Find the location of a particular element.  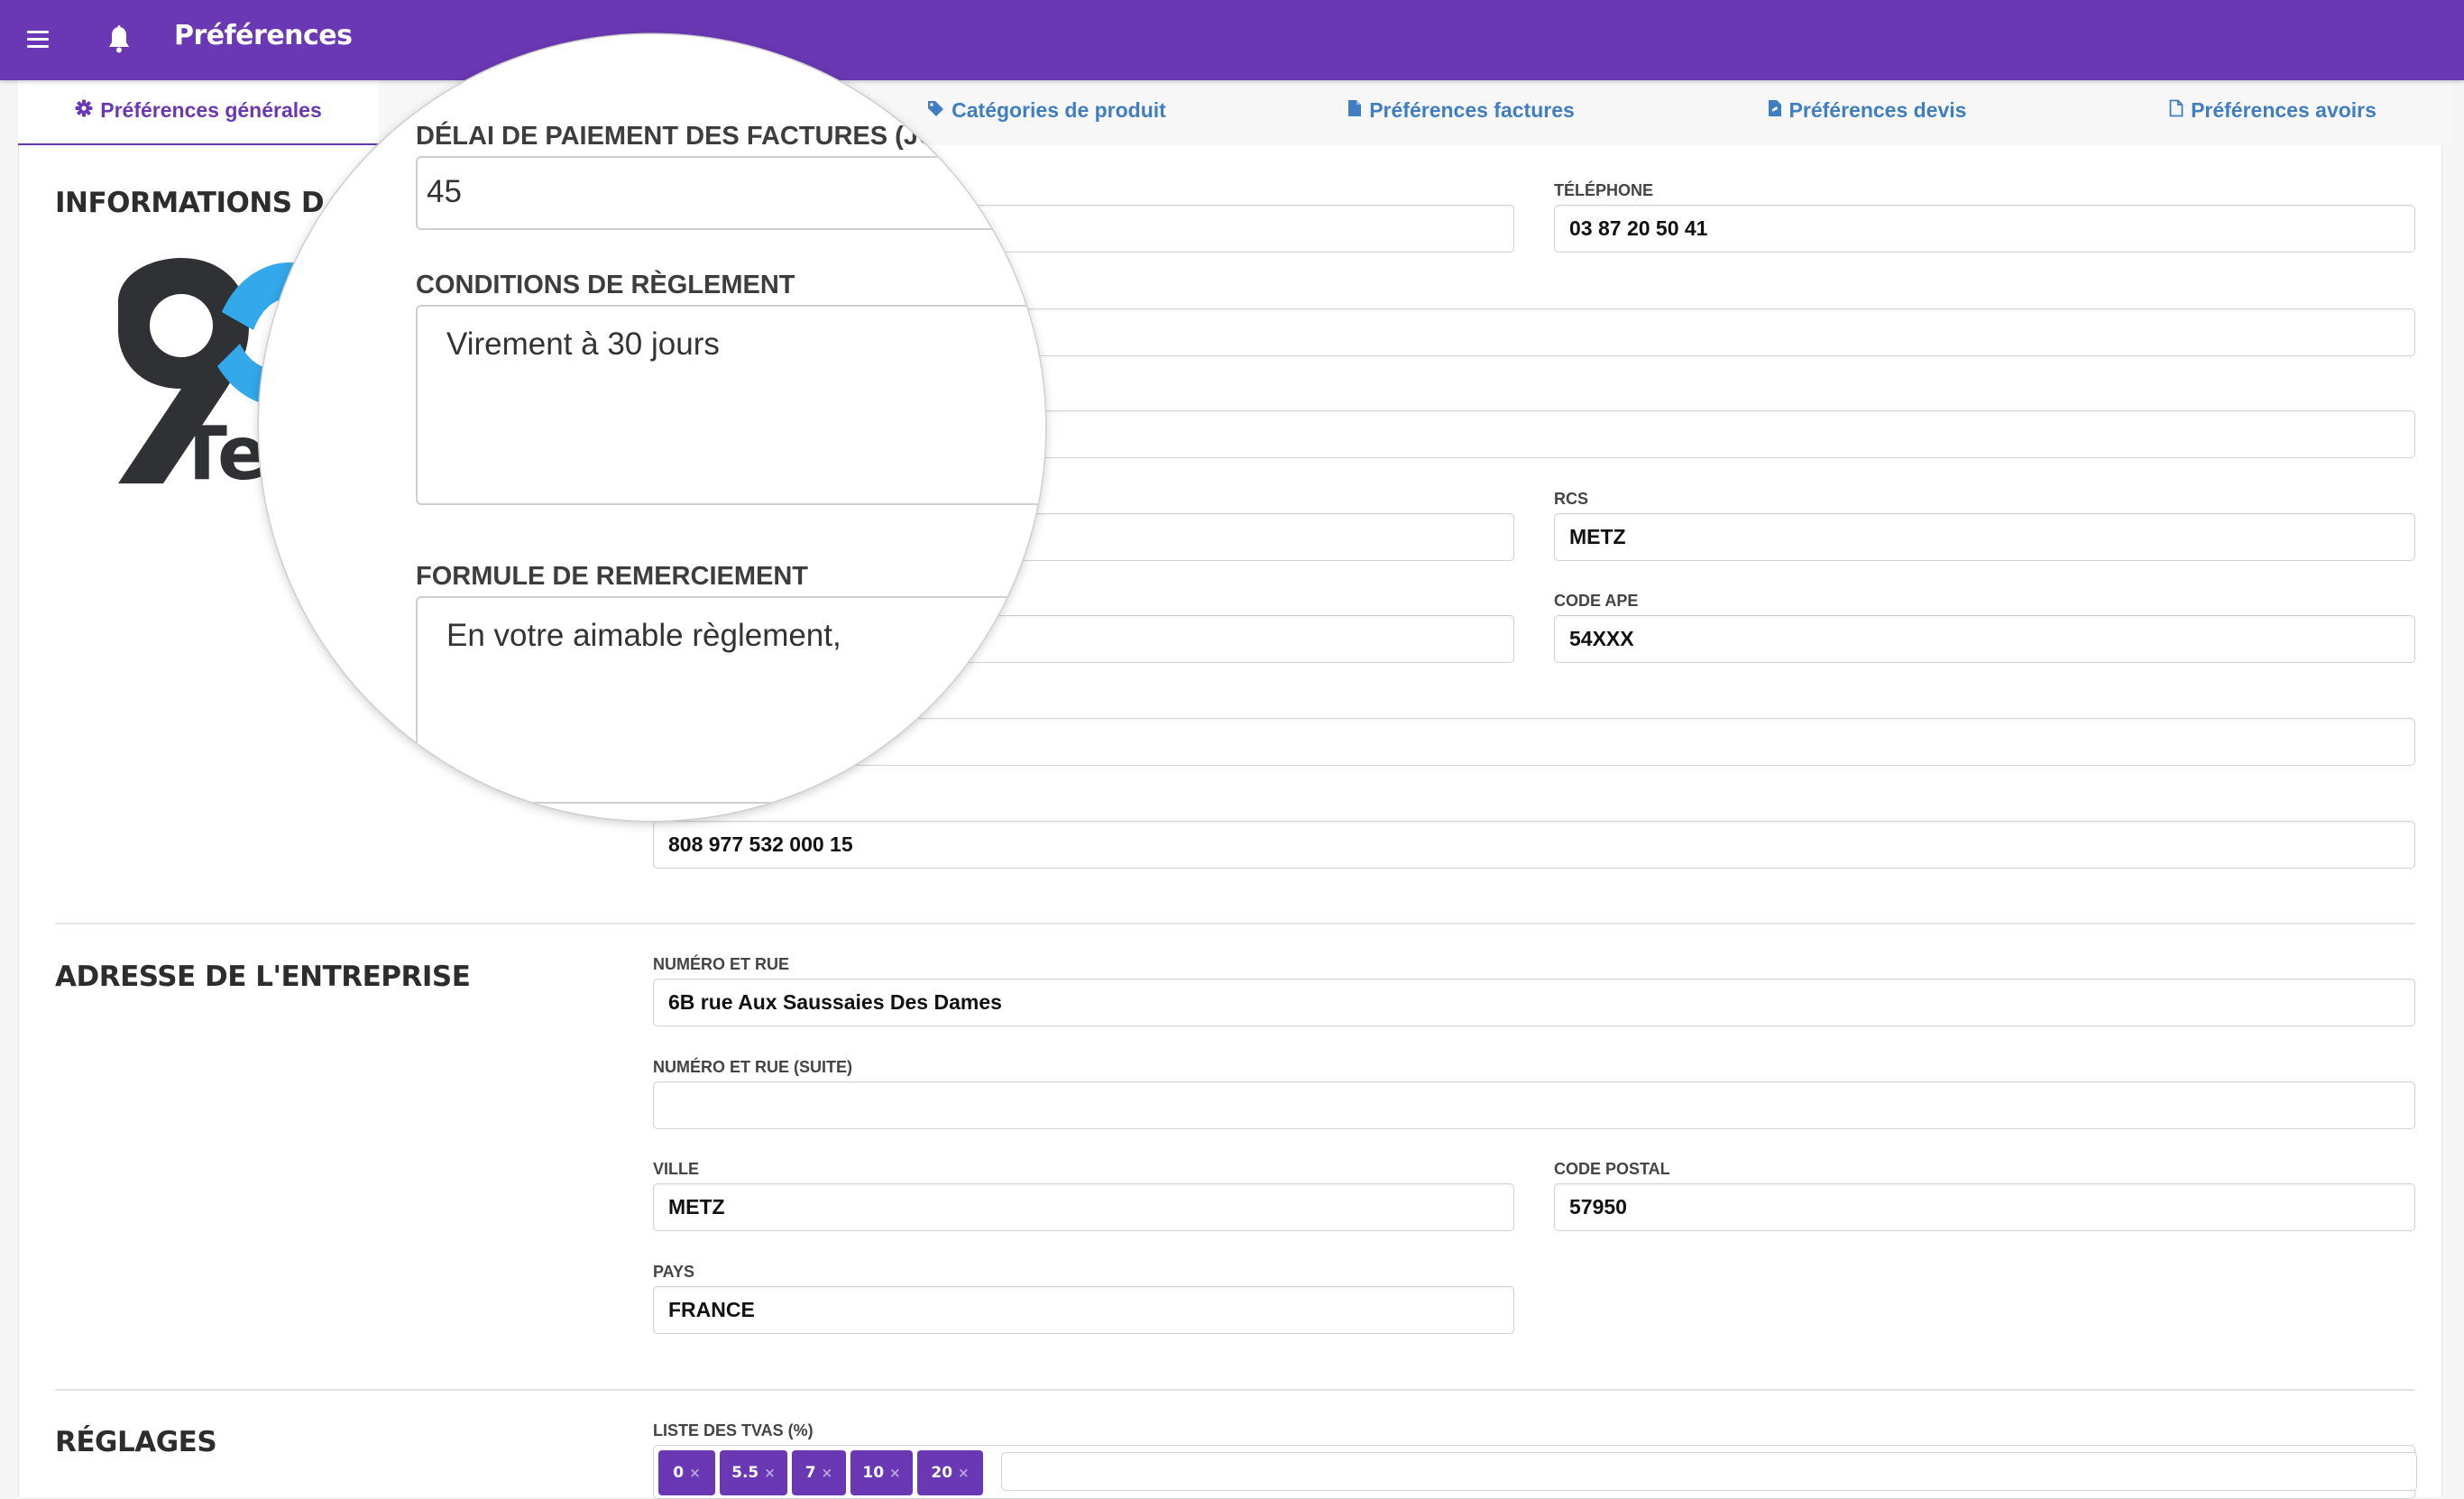

code-ape-input: 54XXX is located at coordinates (1985, 639).